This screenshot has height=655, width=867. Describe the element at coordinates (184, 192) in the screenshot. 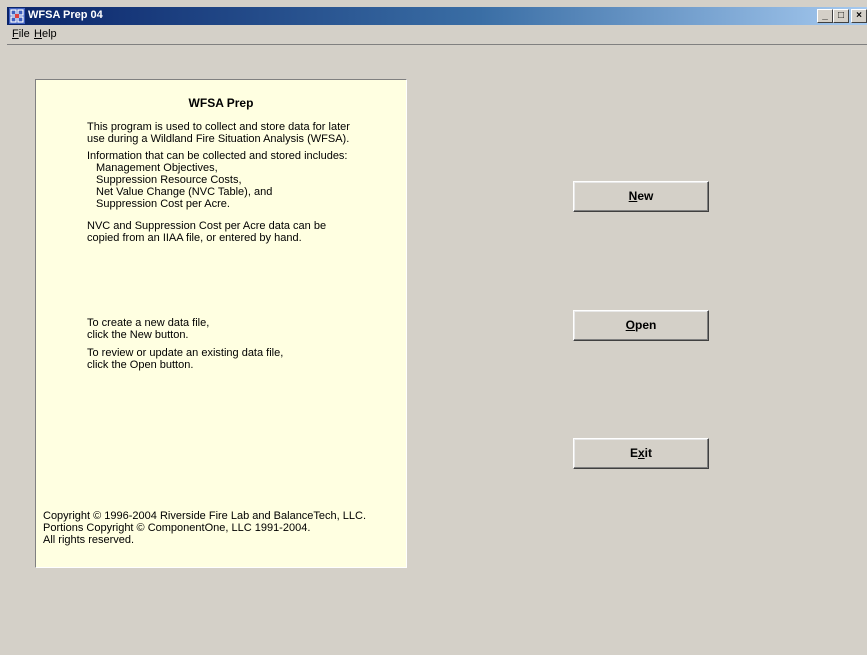

I see `list-item: Net Value Change (NVC Table), and` at that location.